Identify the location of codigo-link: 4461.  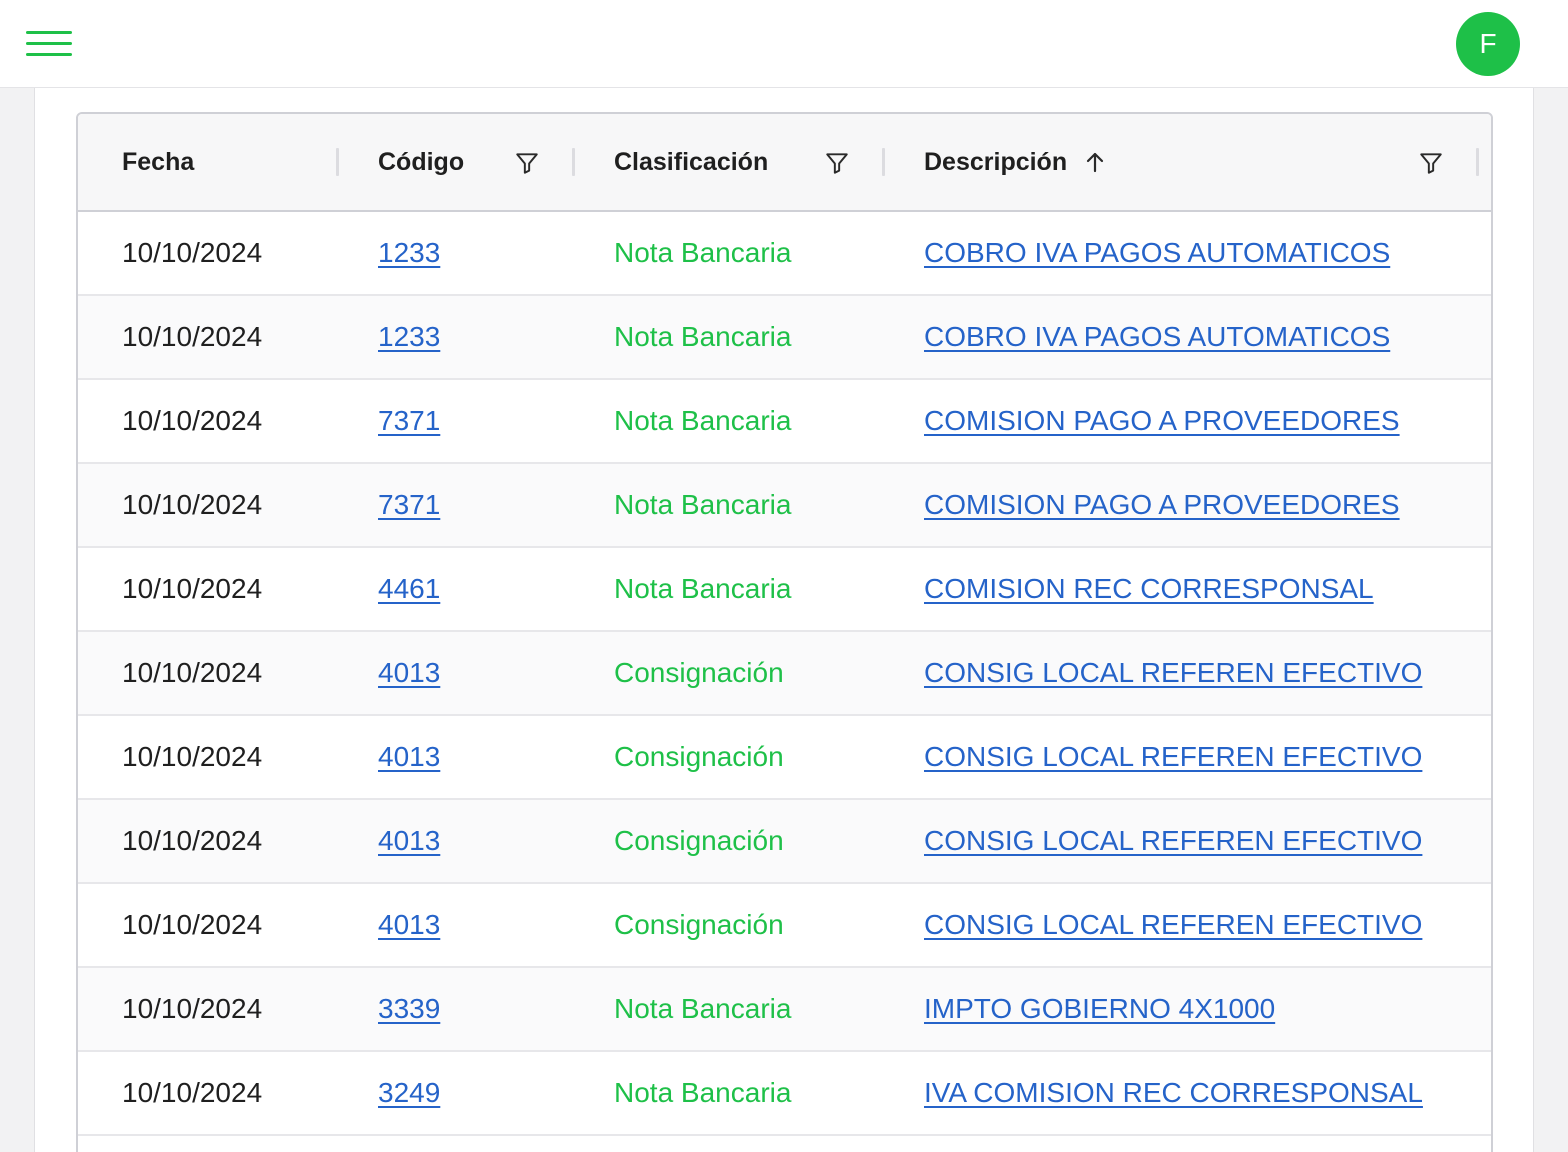
(409, 589).